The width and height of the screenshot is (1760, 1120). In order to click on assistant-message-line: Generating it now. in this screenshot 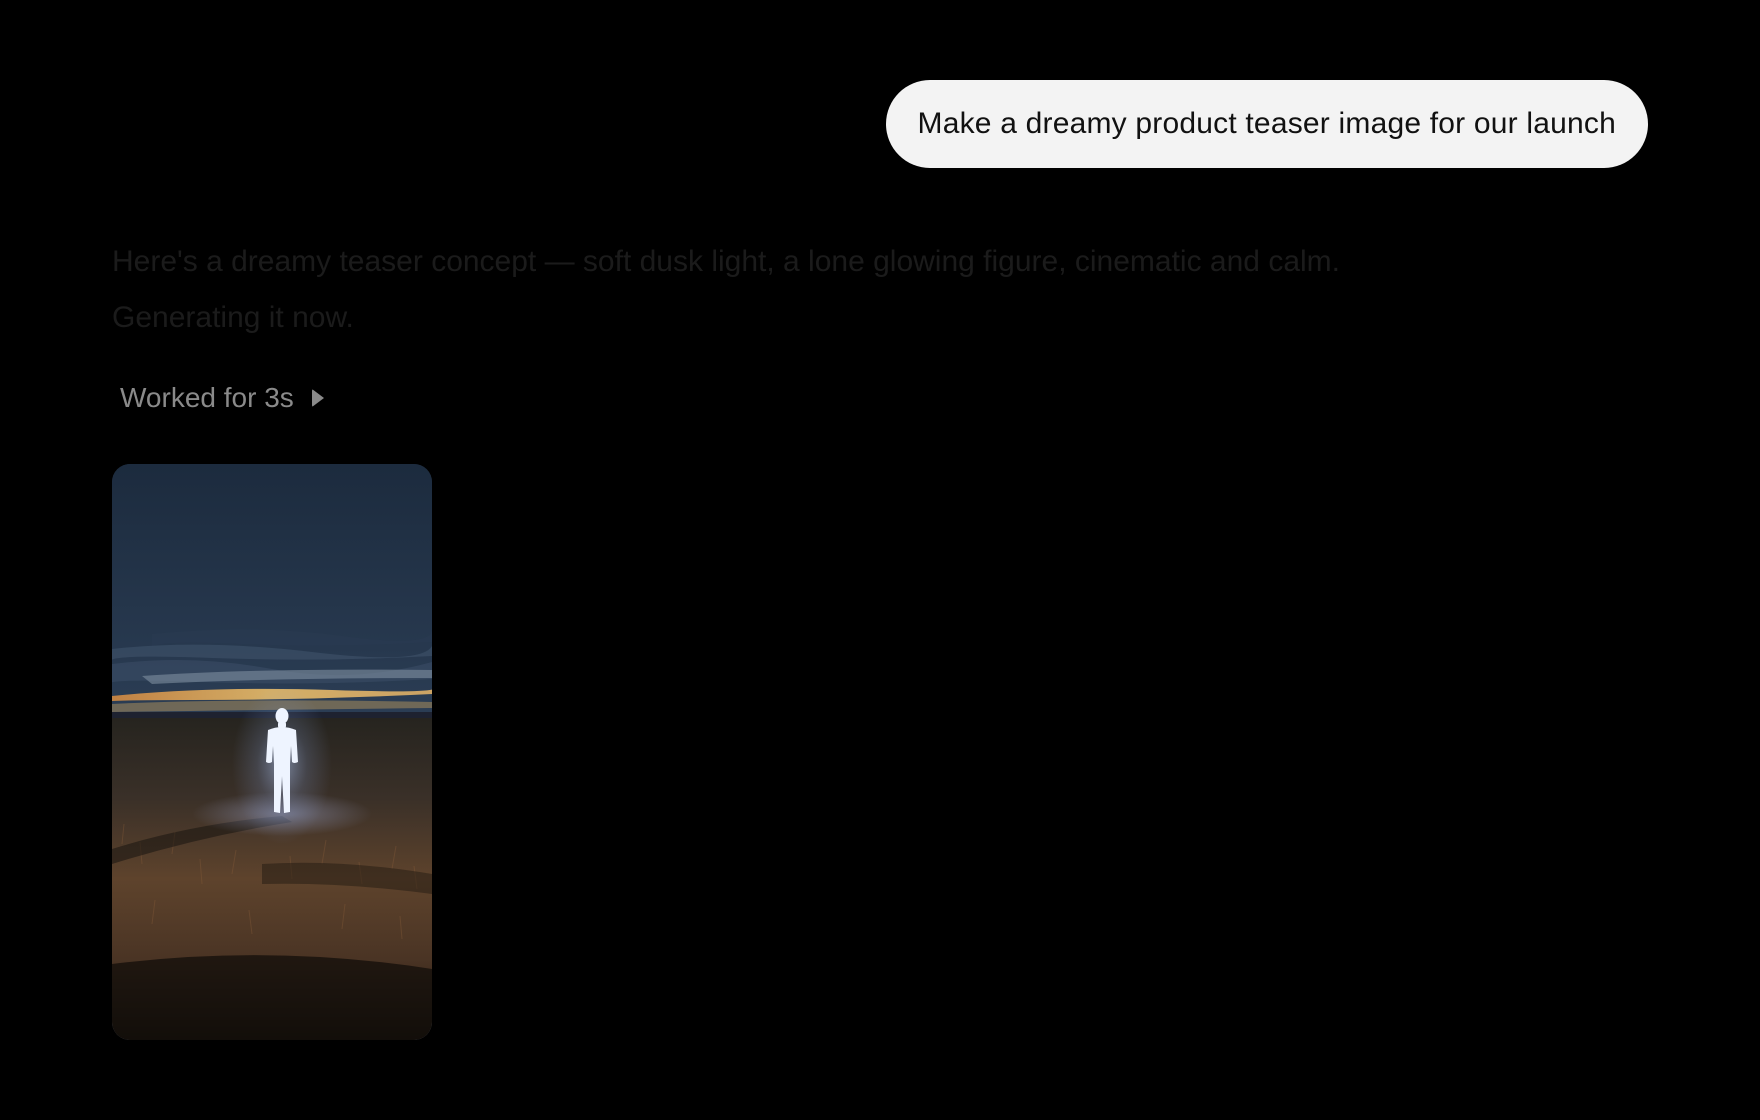, I will do `click(233, 317)`.